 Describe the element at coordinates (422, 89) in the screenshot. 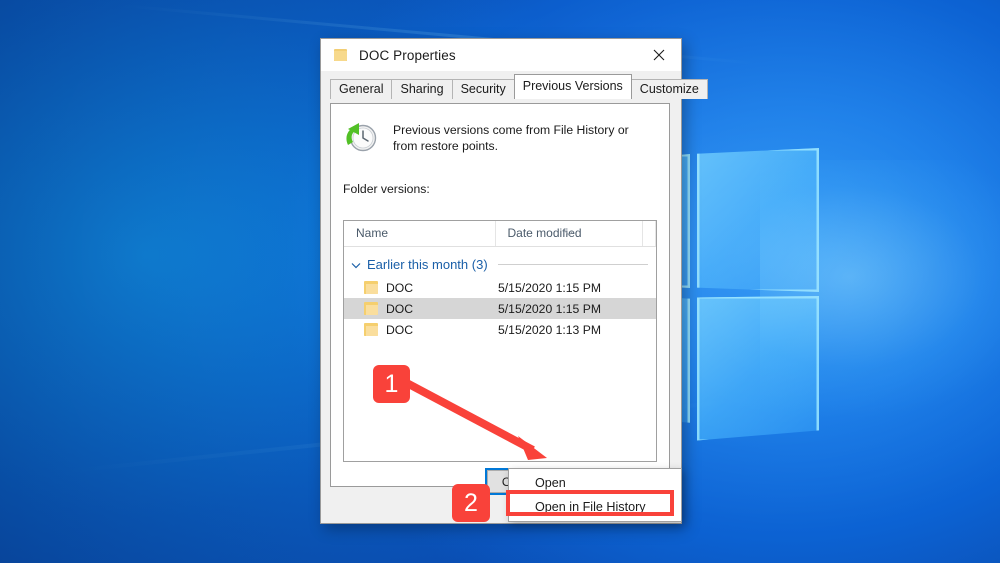

I see `tab-sharing: Sharing` at that location.